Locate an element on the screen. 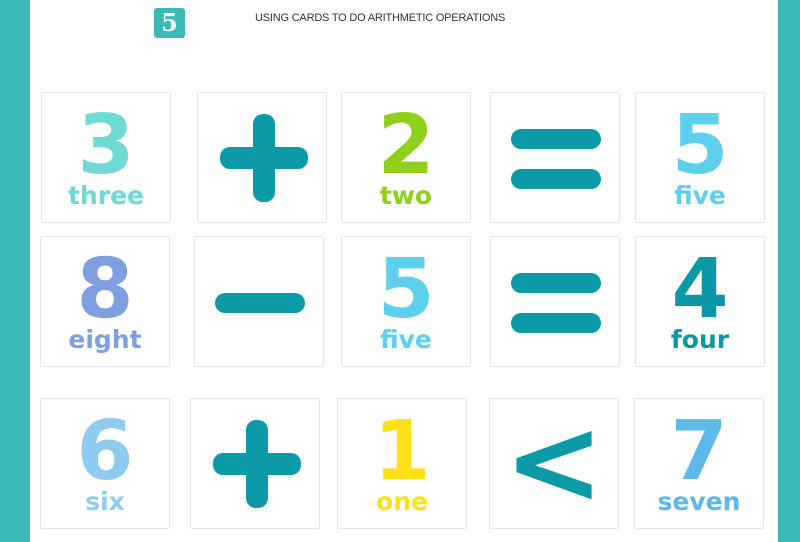 This screenshot has height=542, width=800. card-word: four is located at coordinates (700, 339).